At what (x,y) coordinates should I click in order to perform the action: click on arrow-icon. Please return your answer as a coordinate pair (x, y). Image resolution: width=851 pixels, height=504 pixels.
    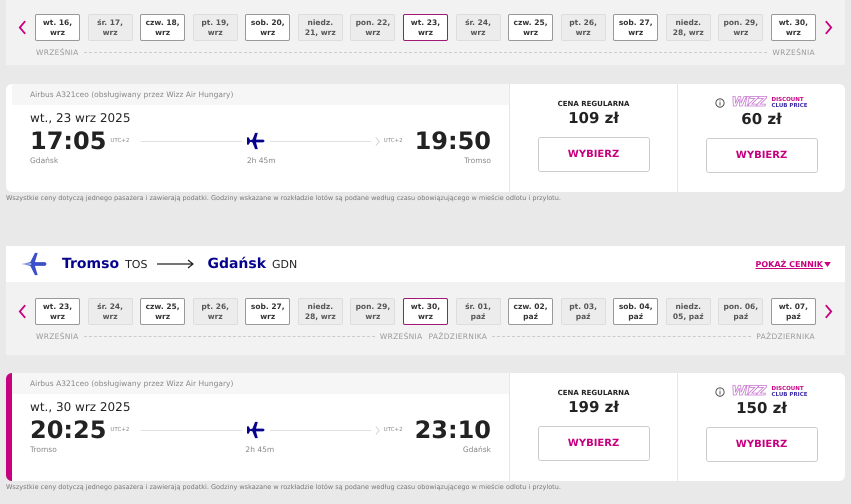
    Looking at the image, I should click on (176, 264).